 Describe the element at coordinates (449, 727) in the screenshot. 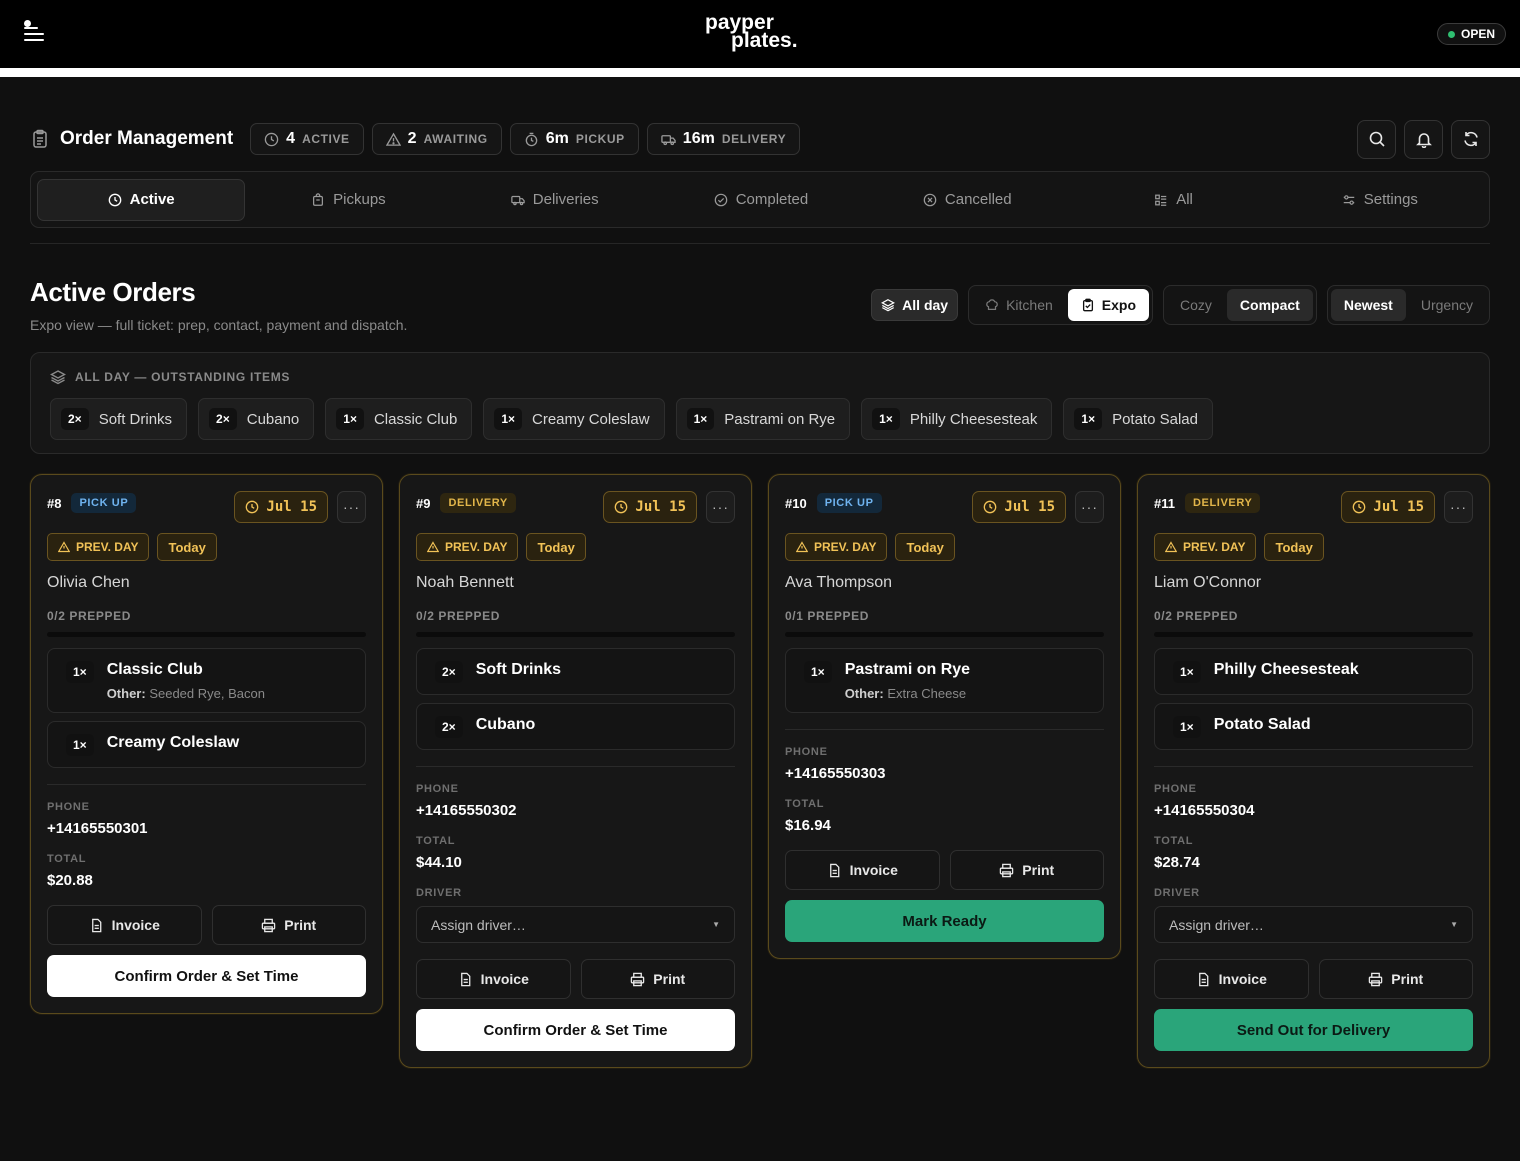

I see `qty-badge: 2×` at that location.